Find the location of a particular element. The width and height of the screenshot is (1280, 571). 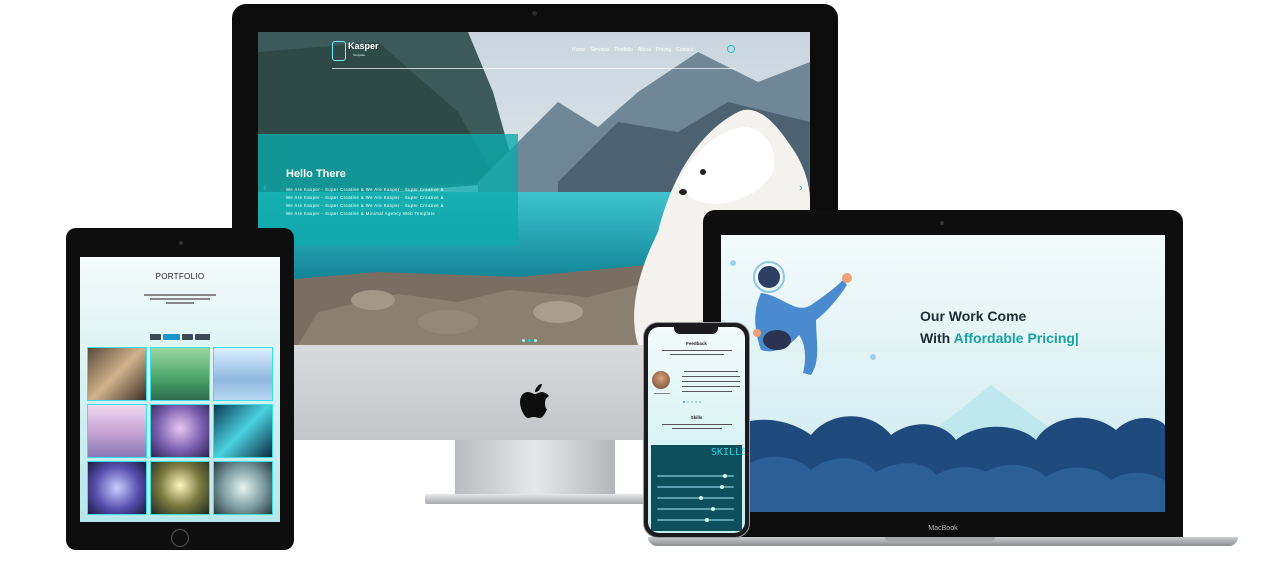

macbook-lid-notch is located at coordinates (940, 539).